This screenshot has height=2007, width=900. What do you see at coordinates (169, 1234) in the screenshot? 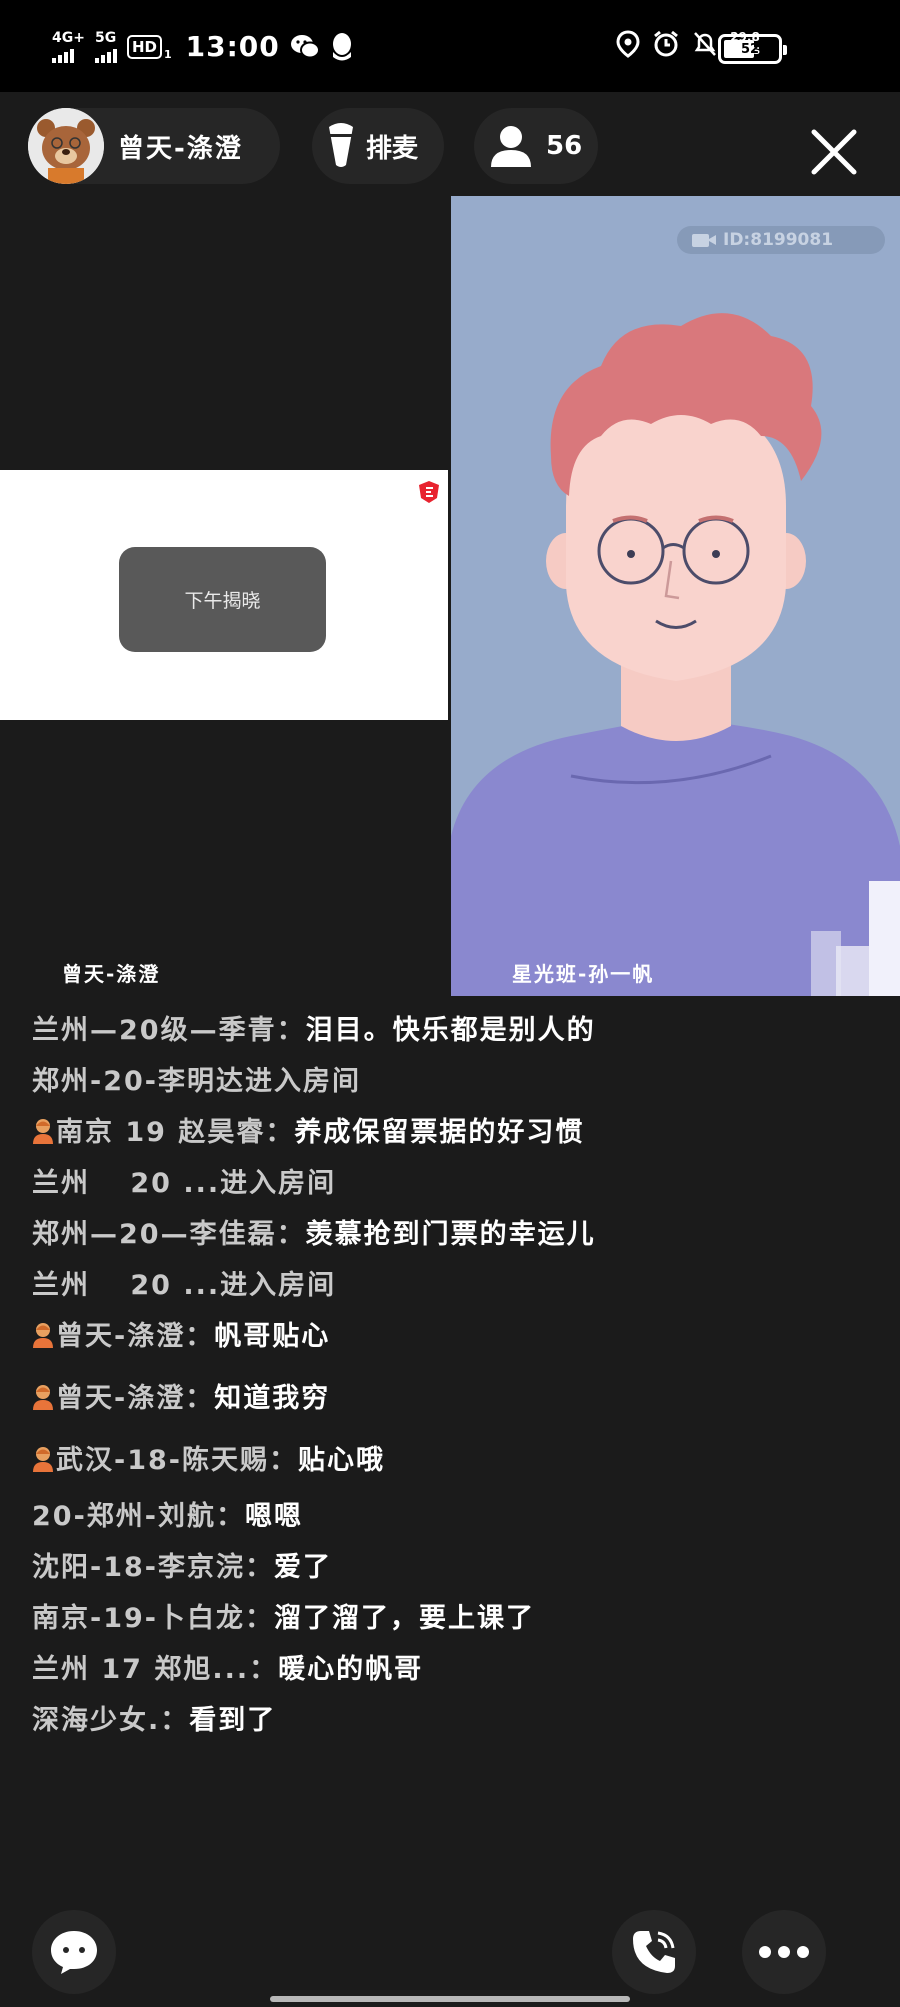
I see `chat-sender: 郑州—20—李佳磊：` at bounding box center [169, 1234].